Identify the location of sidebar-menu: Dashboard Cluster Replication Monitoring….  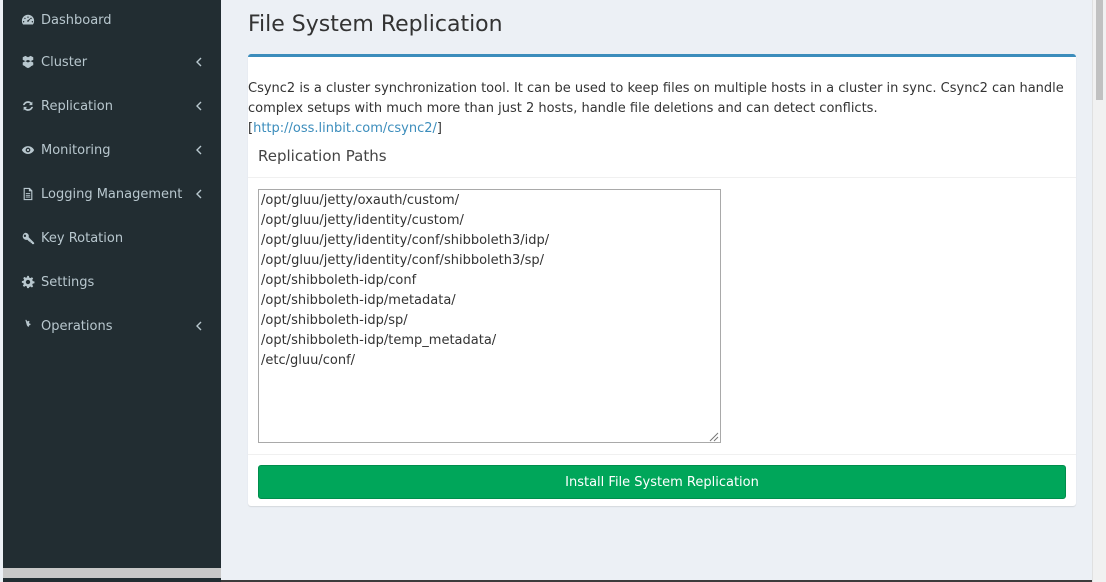
(112, 174).